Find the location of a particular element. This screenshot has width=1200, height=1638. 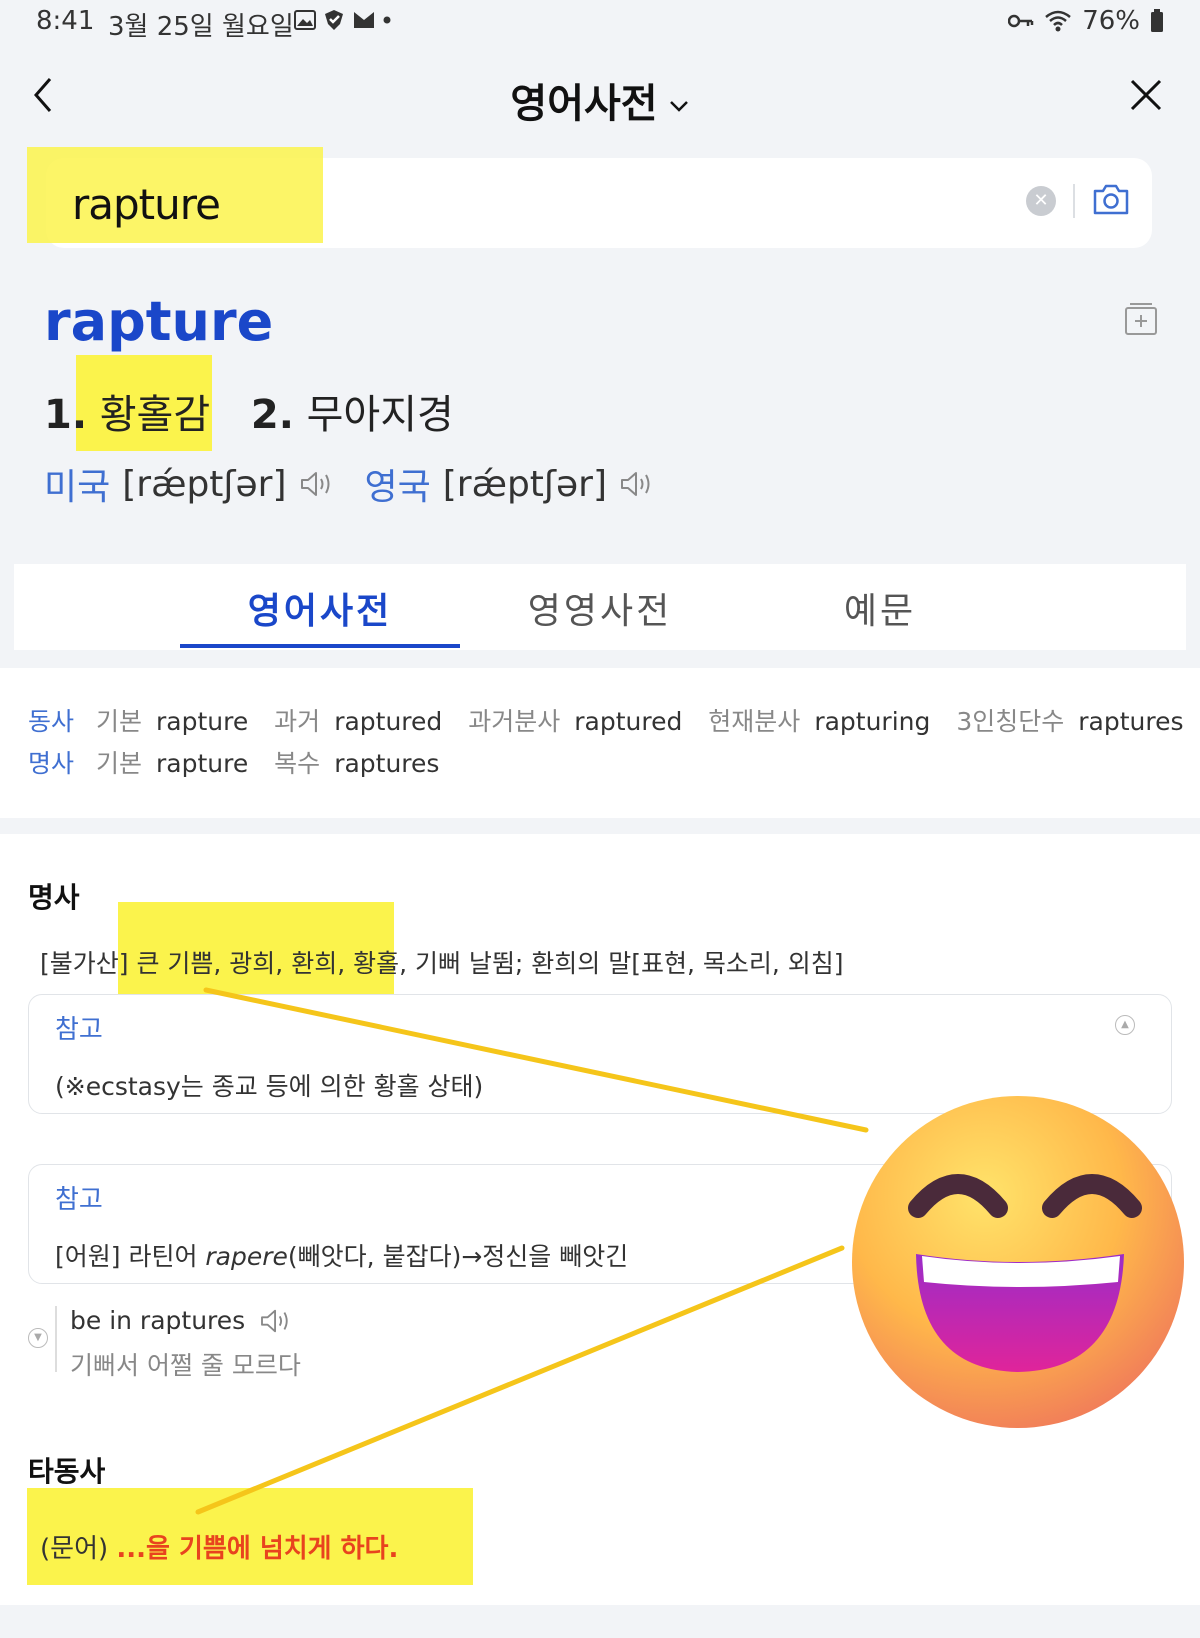

app-header: 영어사전 is located at coordinates (600, 95).